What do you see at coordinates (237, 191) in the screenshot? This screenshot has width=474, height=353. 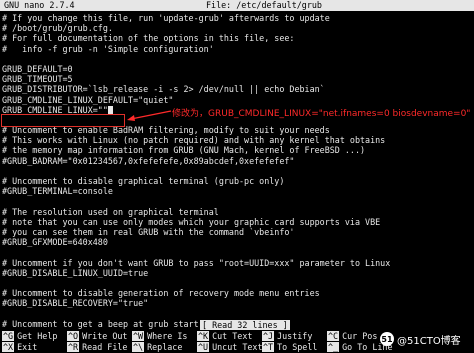 I see `editor-line: #GRUB_TERMINAL=console` at bounding box center [237, 191].